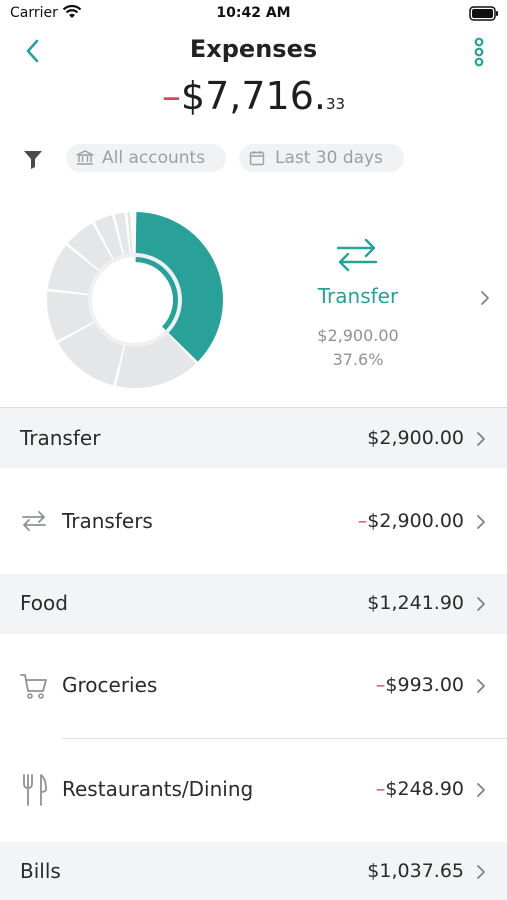 The image size is (507, 900). I want to click on category-name: Transfer, so click(60, 438).